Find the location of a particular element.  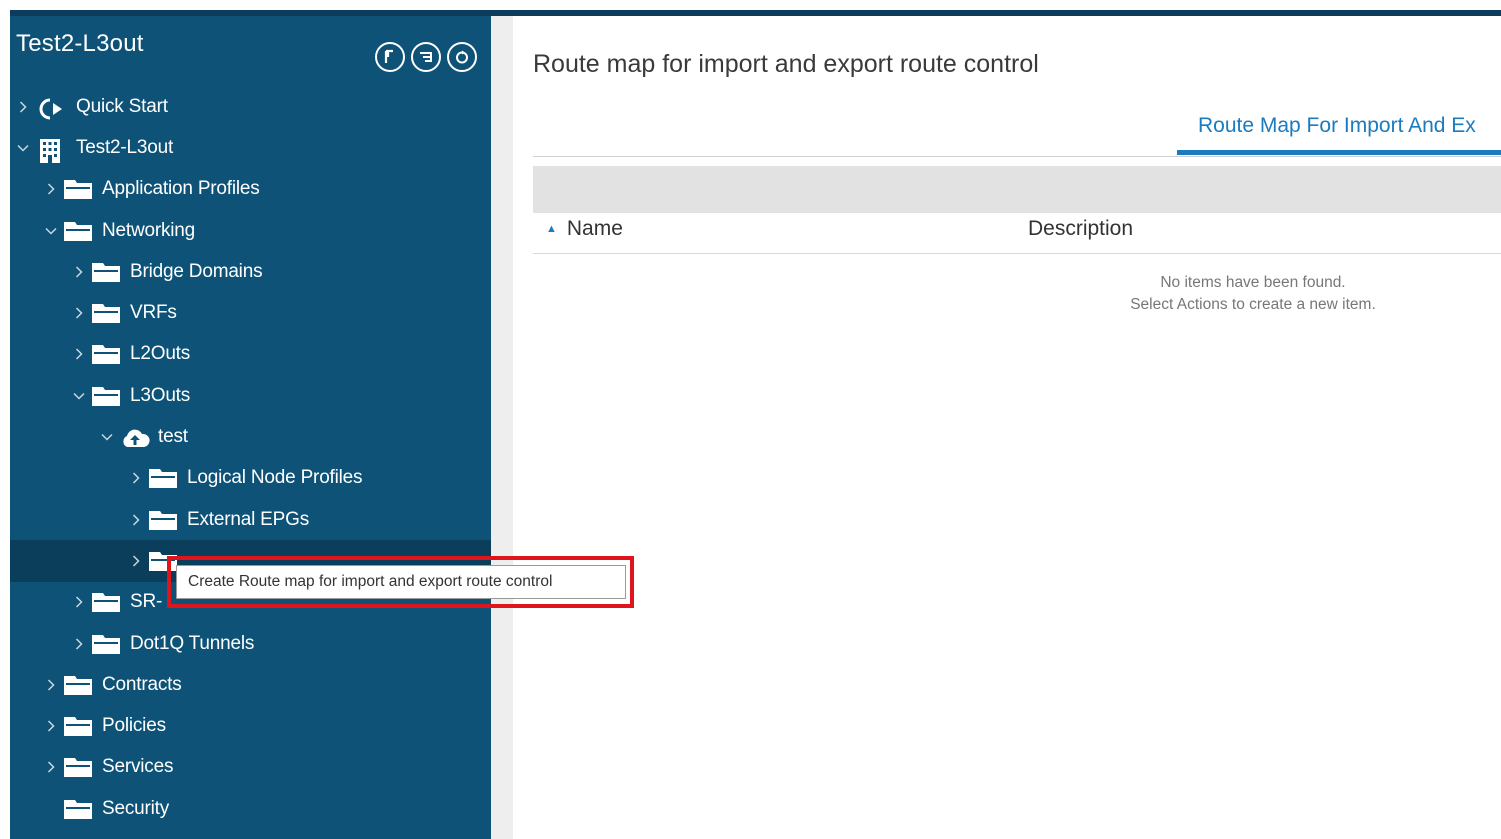

cloud-icon is located at coordinates (135, 437).